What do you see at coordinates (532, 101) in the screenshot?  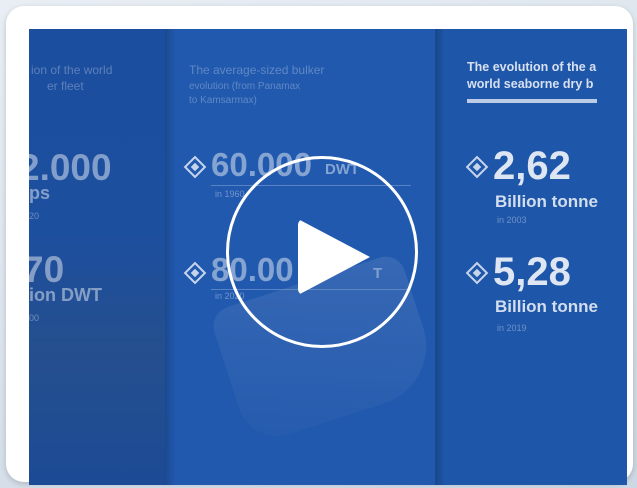 I see `title-underline` at bounding box center [532, 101].